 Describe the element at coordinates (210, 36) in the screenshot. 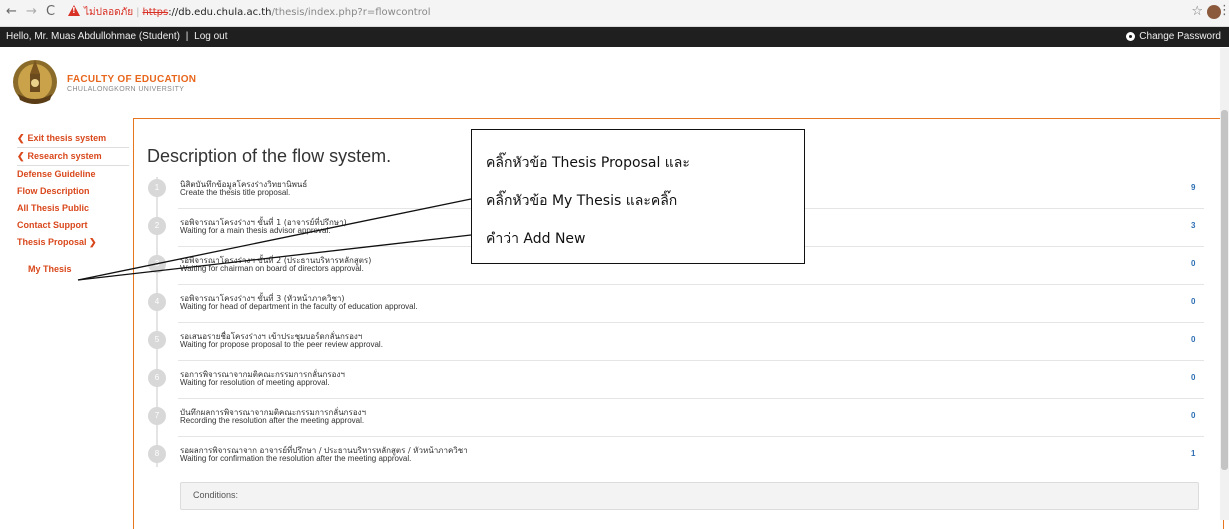

I see `logout-link: Log out` at that location.